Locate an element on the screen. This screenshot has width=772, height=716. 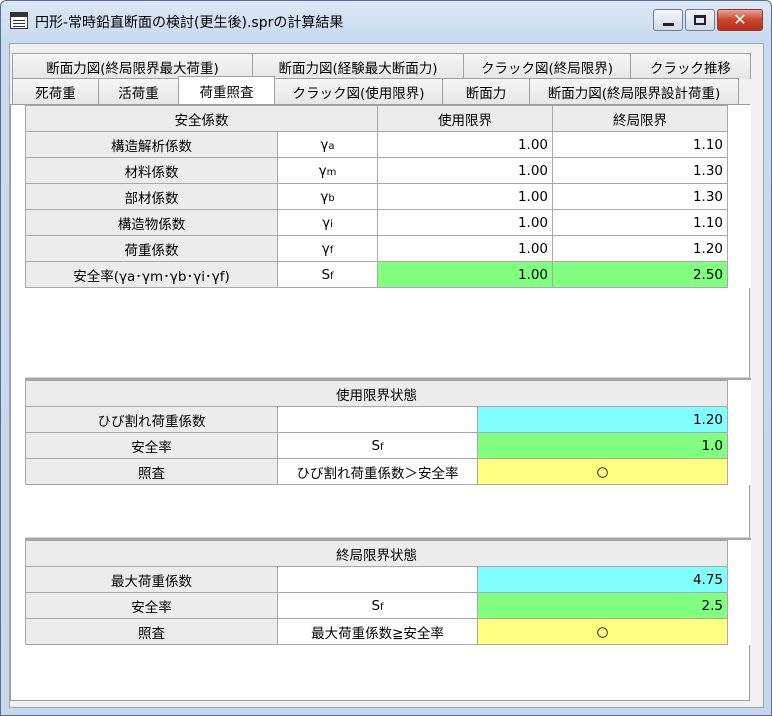
crack-load-factor-value: 1.20 is located at coordinates (602, 419).